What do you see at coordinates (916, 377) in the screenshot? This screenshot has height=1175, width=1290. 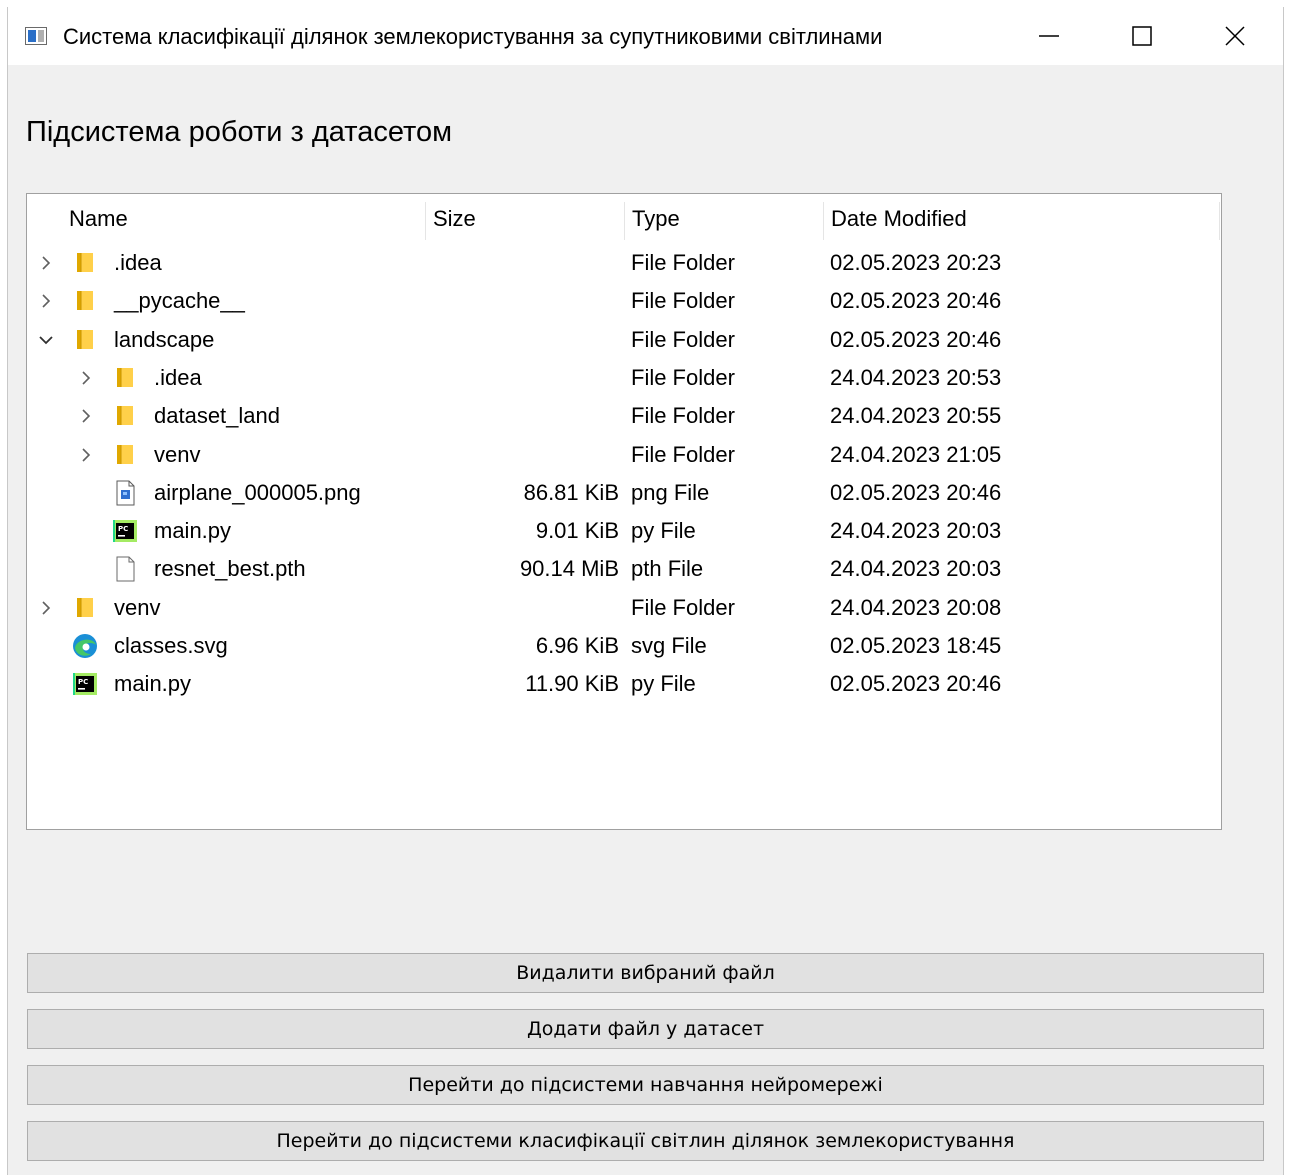 I see `file-date-modified: 24.04.2023 20:53` at bounding box center [916, 377].